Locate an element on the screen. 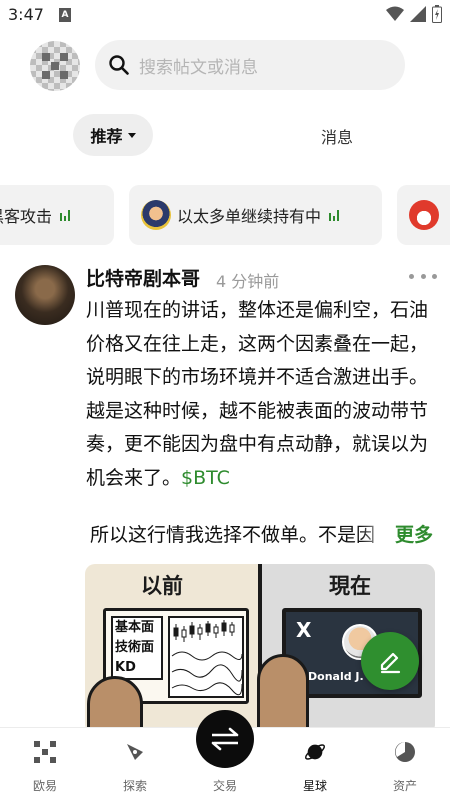 Image resolution: width=450 pixels, height=801 pixels. image-person-right is located at coordinates (283, 694).